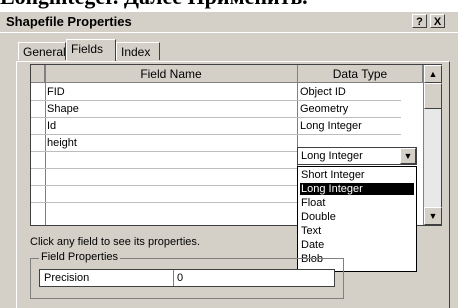 The image size is (458, 308). Describe the element at coordinates (357, 203) in the screenshot. I see `option-float: Float` at that location.